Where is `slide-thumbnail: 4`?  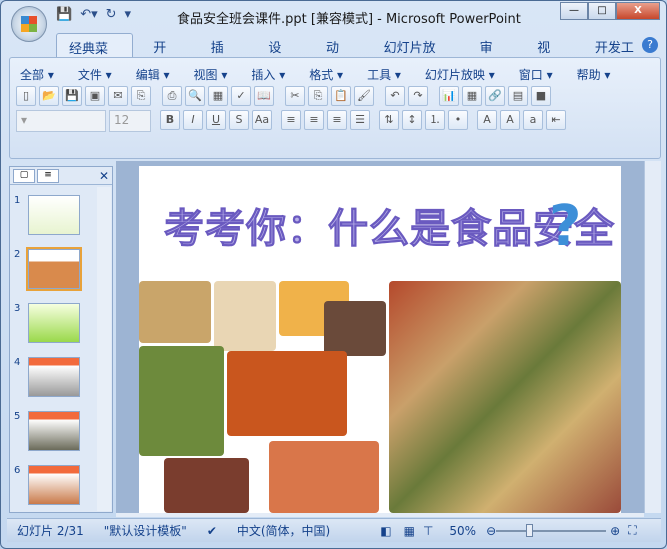 slide-thumbnail: 4 is located at coordinates (47, 377).